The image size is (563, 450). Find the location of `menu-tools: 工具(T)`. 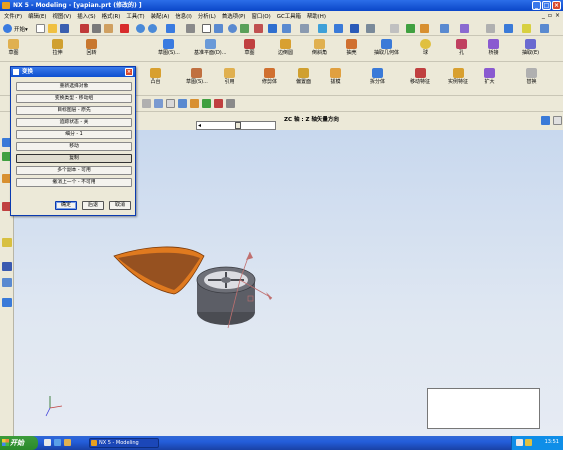

menu-tools: 工具(T) is located at coordinates (135, 16).